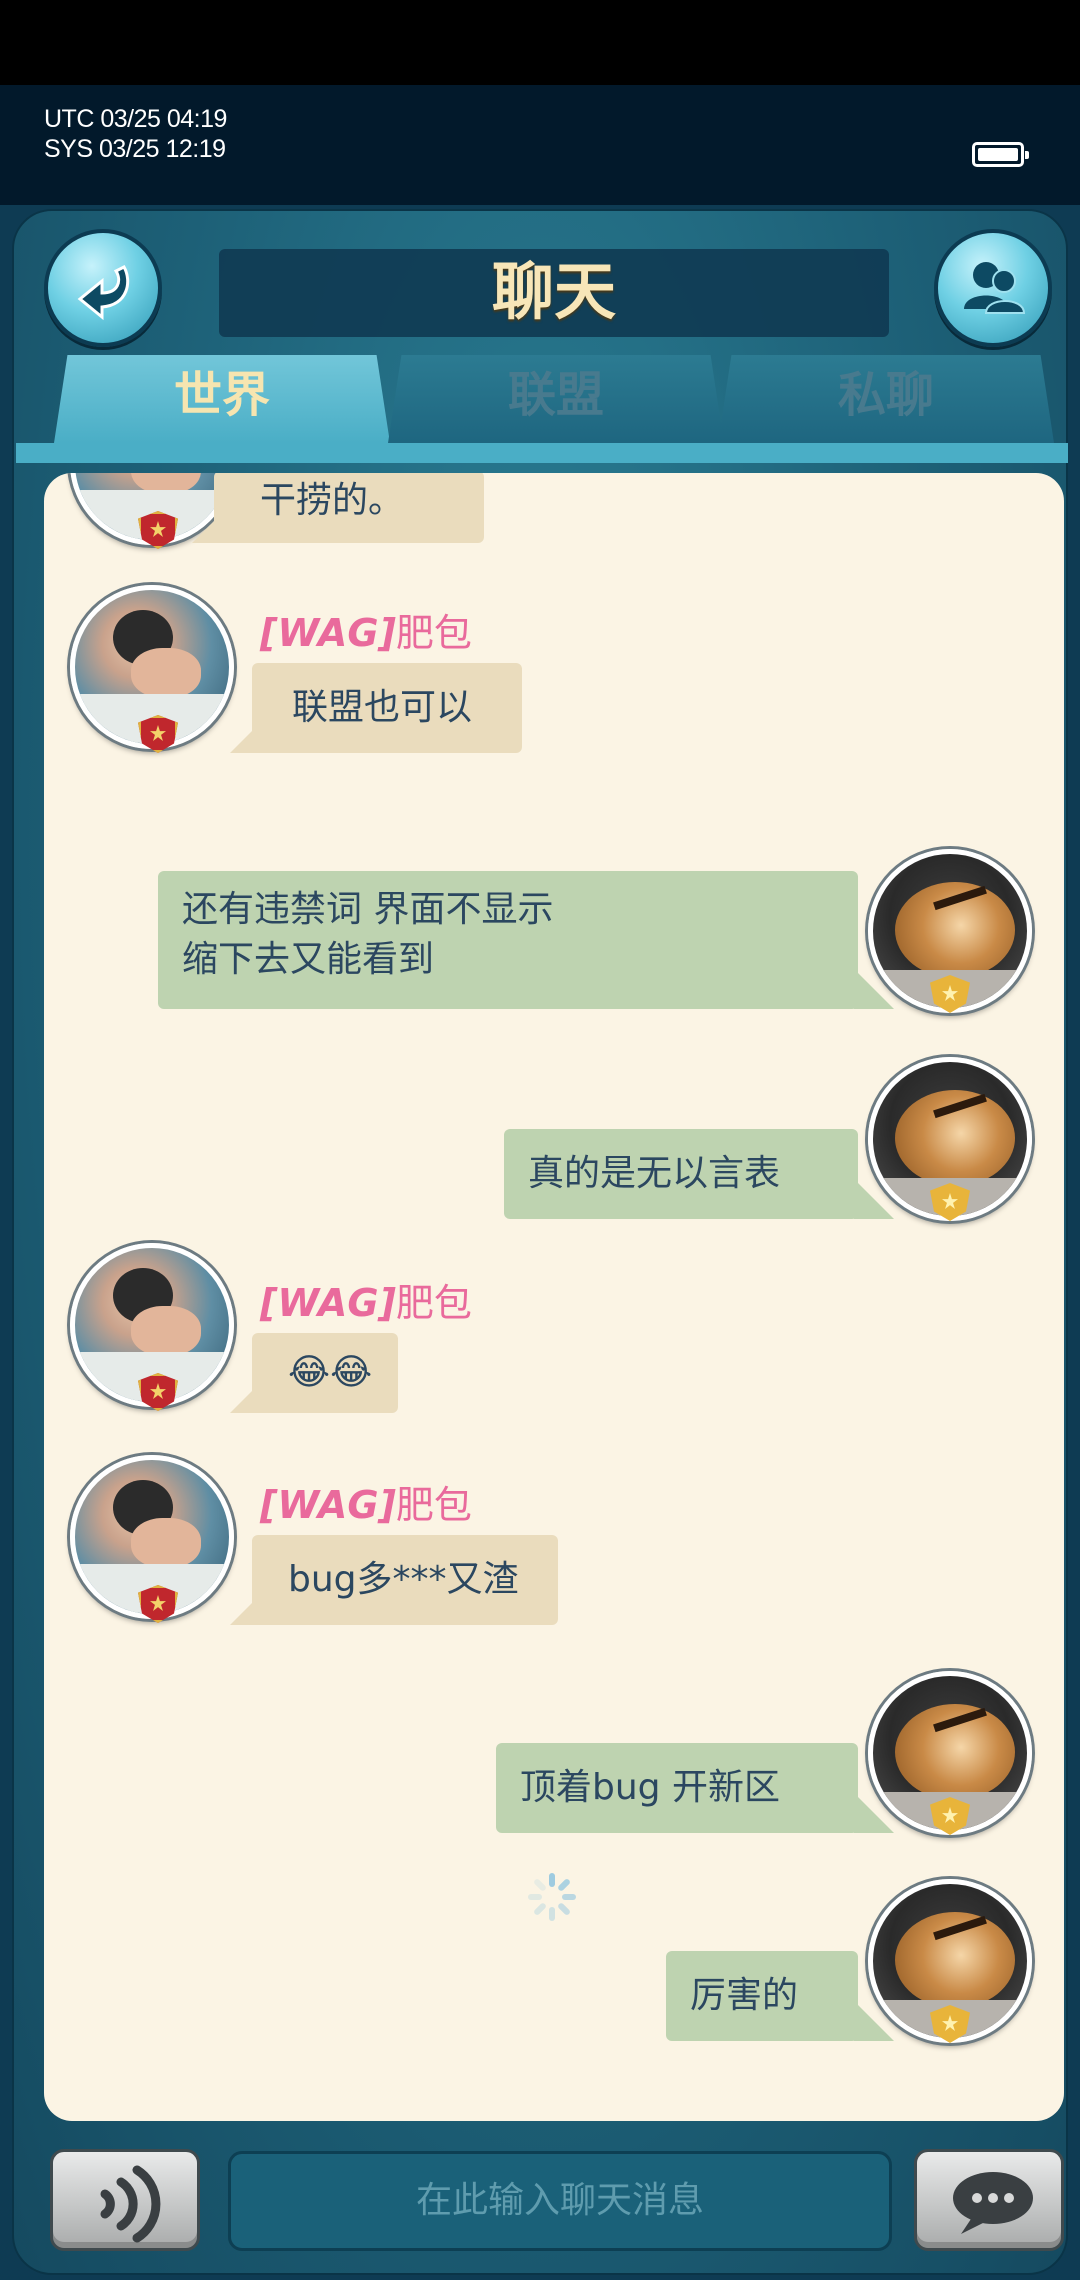 The image size is (1080, 2280). I want to click on message-text: 缩下去又能看到, so click(308, 959).